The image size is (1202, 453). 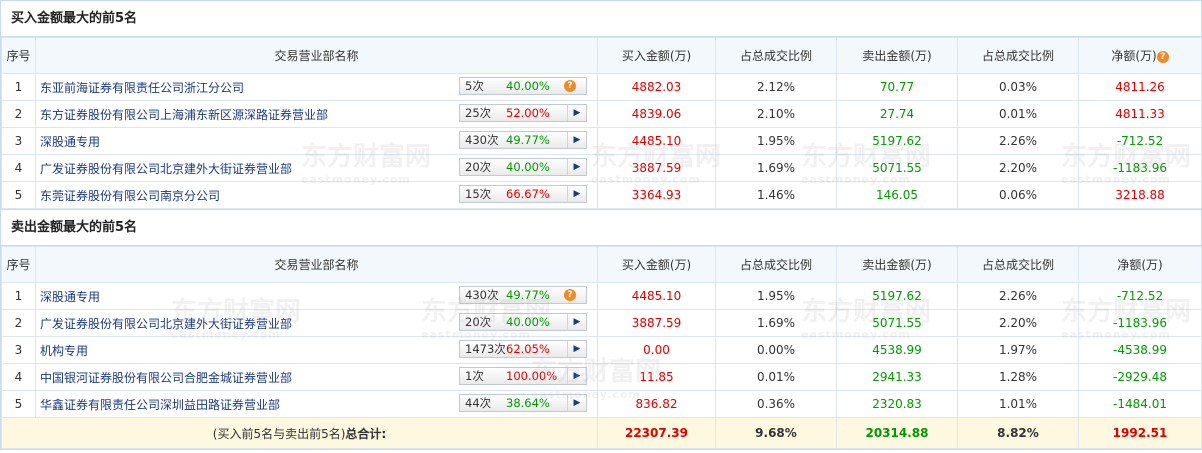 What do you see at coordinates (316, 404) in the screenshot?
I see `branch-name-cell: 华鑫证券有限责任公司深圳益田路证券营业部 44次 38.64% ▶` at bounding box center [316, 404].